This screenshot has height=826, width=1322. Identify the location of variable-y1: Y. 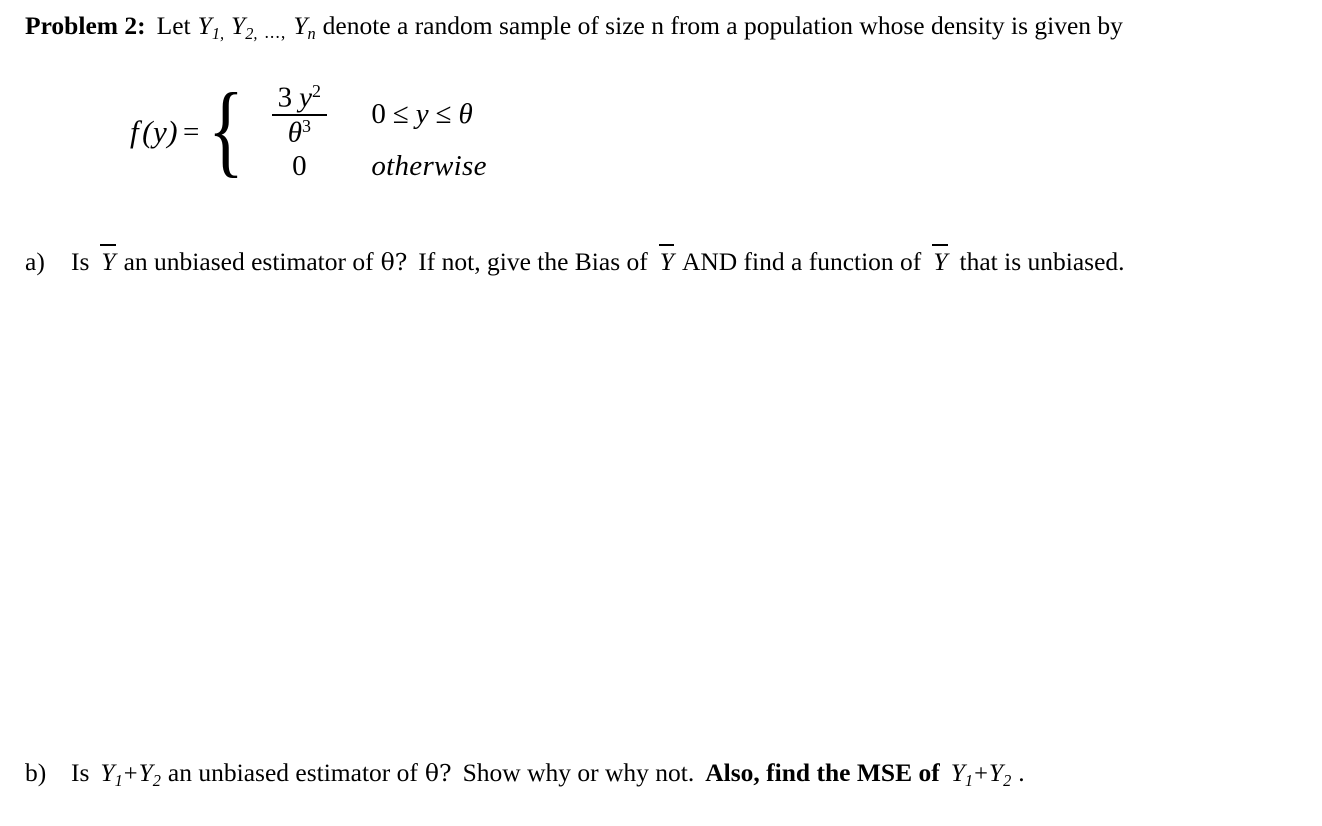
(204, 25).